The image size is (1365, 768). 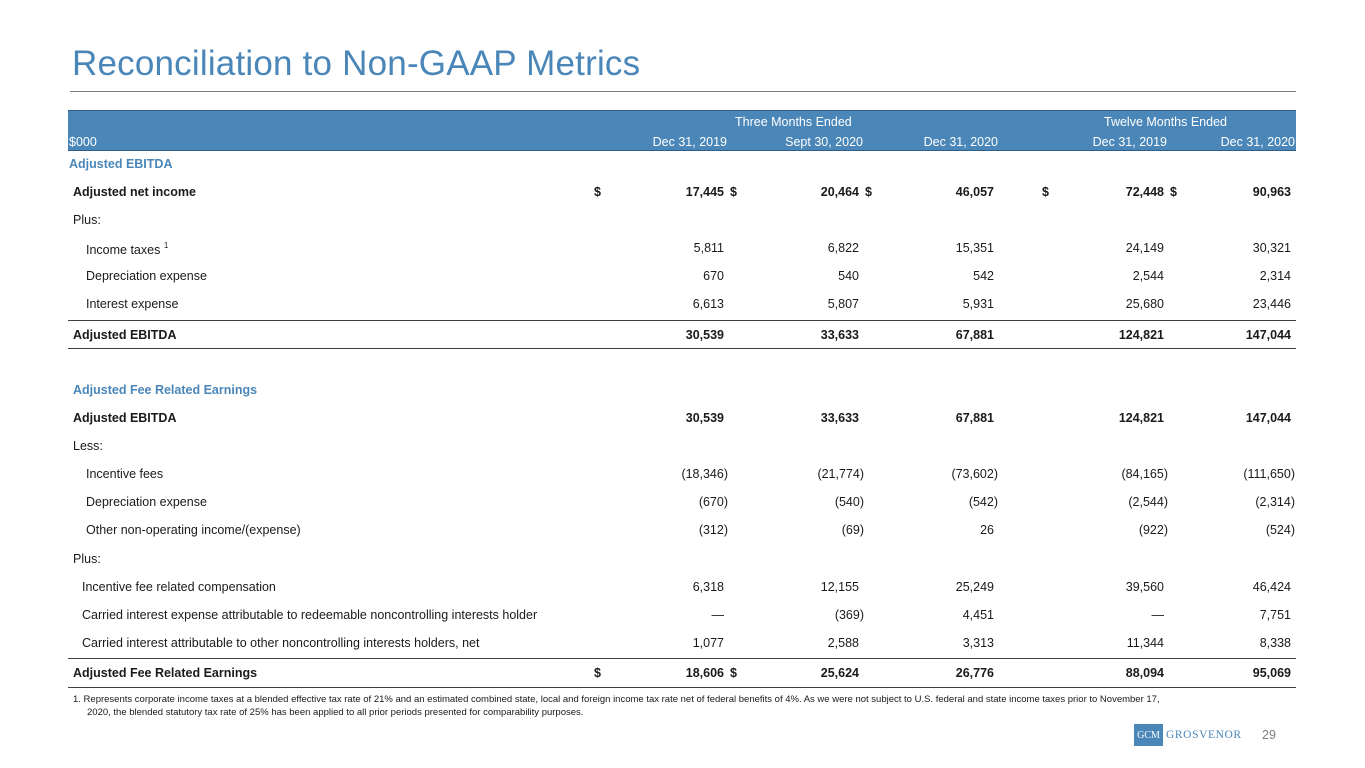 What do you see at coordinates (1275, 276) in the screenshot?
I see `cell: 2,314` at bounding box center [1275, 276].